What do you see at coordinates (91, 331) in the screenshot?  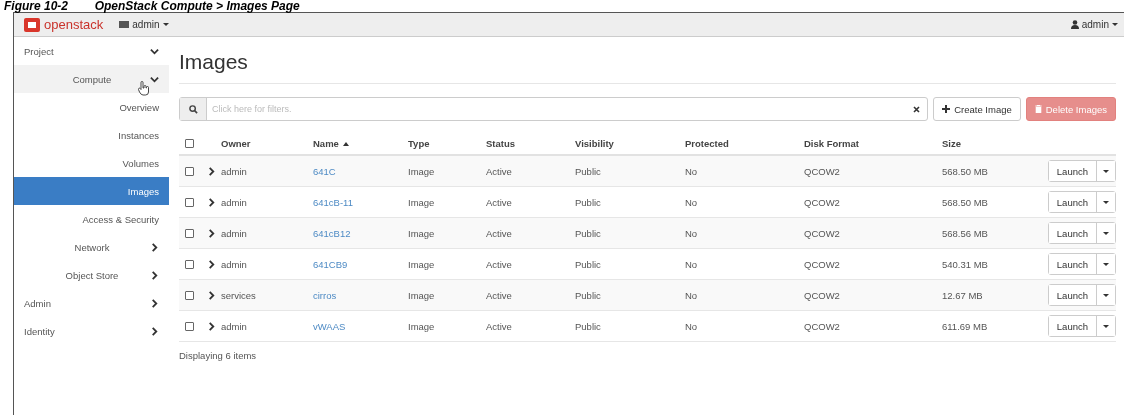 I see `sidebar-item: Identity` at bounding box center [91, 331].